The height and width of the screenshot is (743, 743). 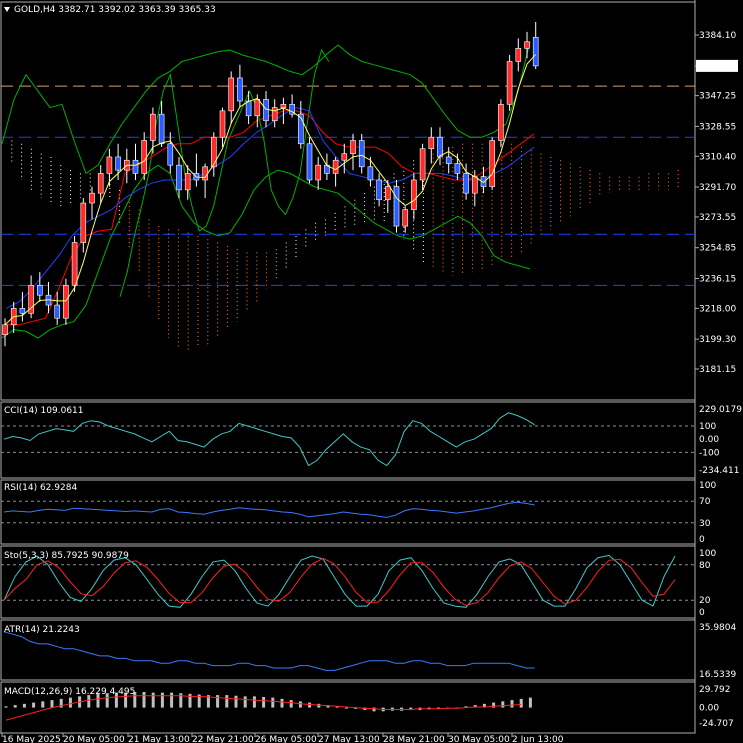 I want to click on price-tick-label: 3291.70, so click(x=717, y=188).